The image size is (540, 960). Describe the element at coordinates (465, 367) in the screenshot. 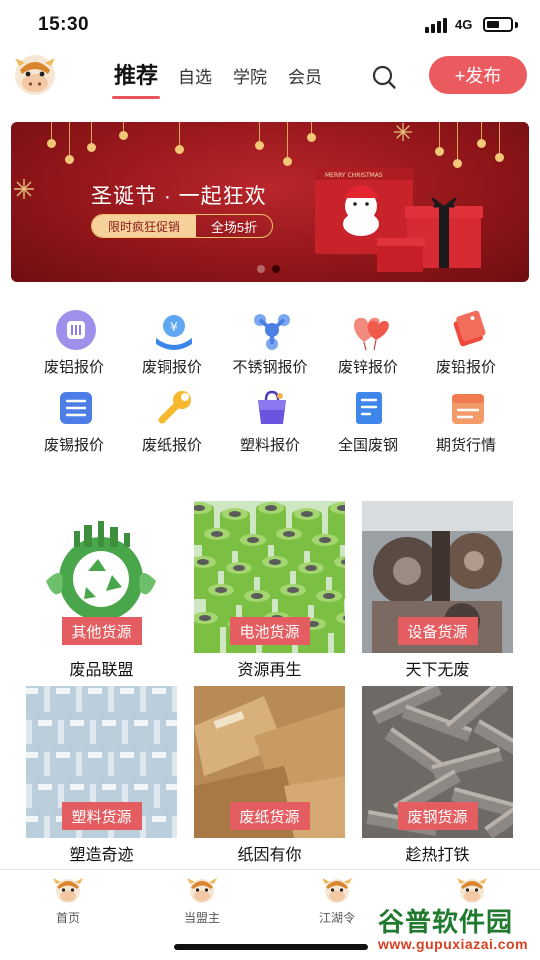

I see `category-label: 废铅报价` at that location.